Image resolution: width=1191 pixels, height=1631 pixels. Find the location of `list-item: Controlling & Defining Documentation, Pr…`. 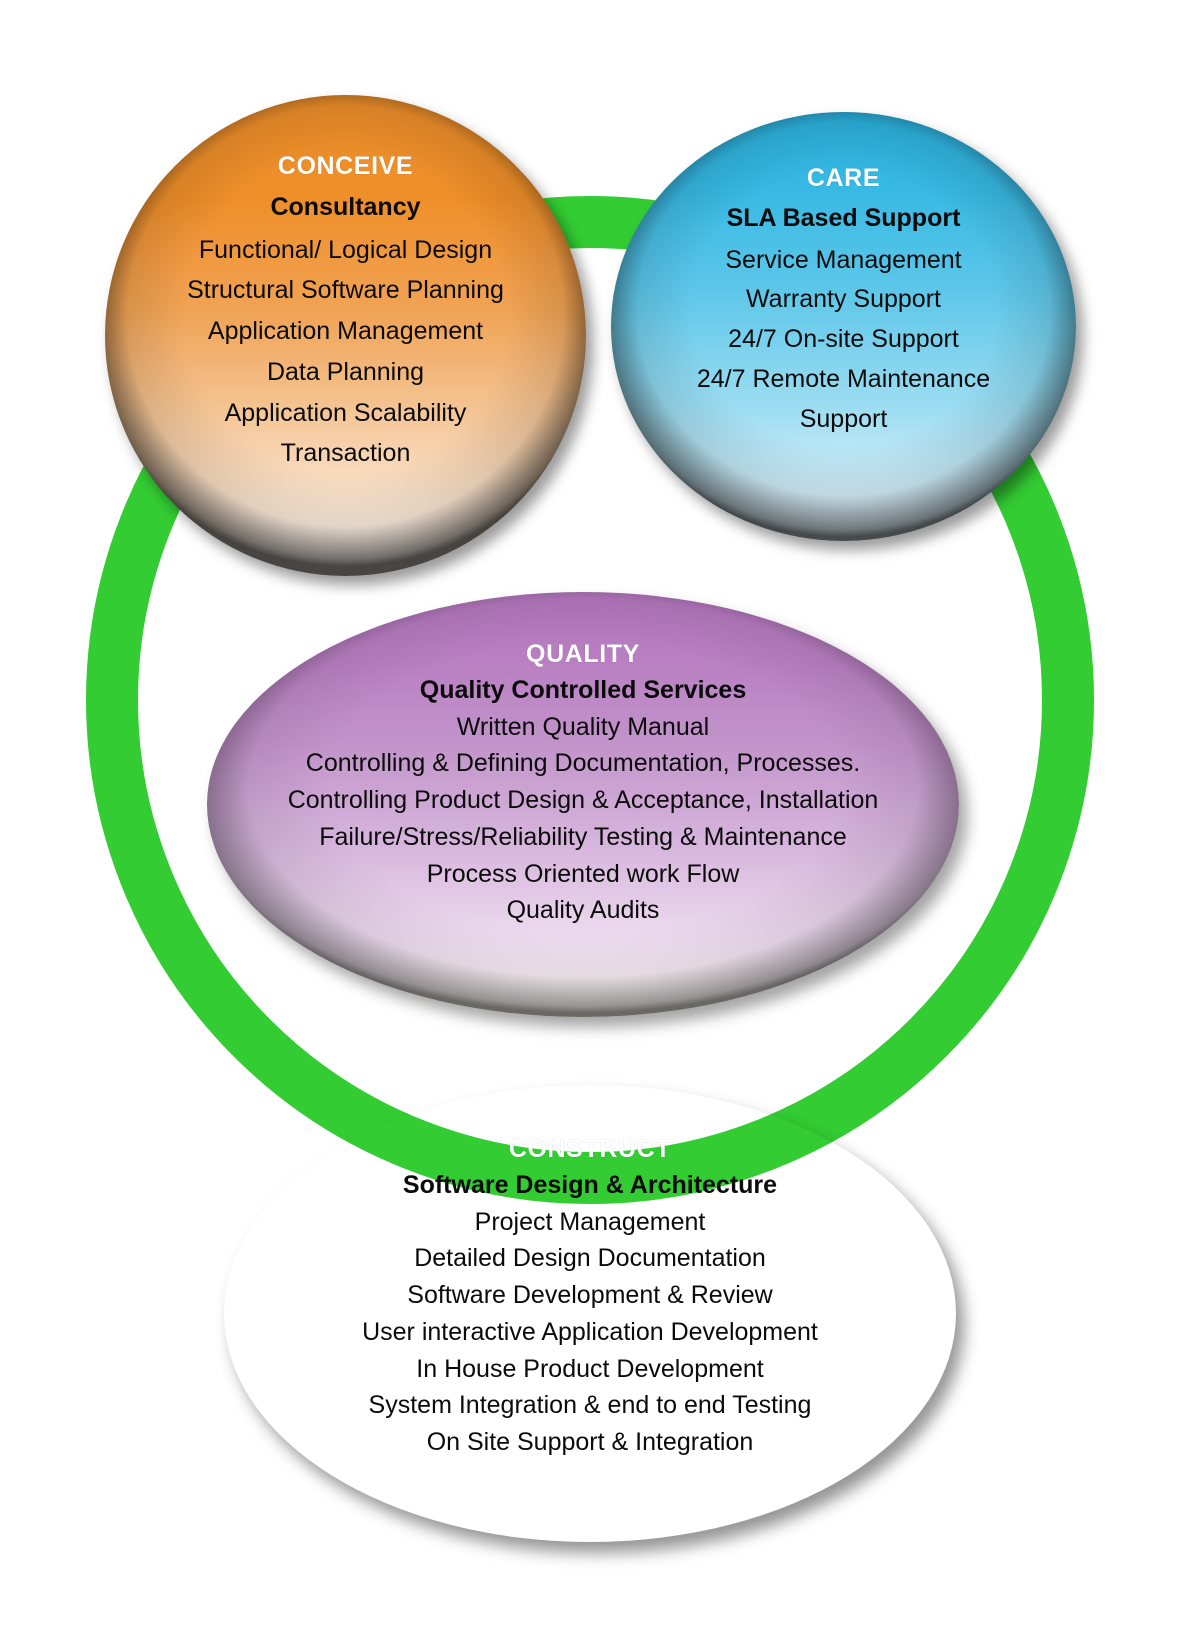

list-item: Controlling & Defining Documentation, Pr… is located at coordinates (583, 763).